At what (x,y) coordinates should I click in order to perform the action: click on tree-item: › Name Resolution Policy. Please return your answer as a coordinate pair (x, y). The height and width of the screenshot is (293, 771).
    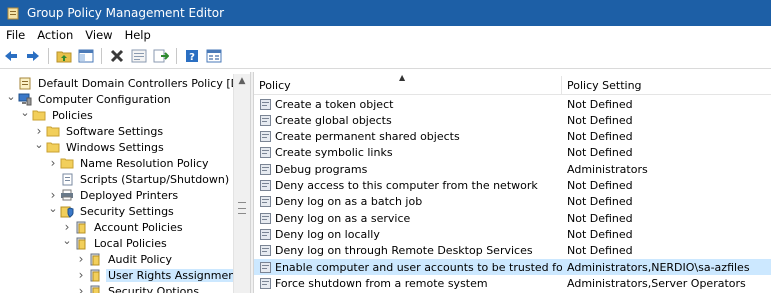
    Looking at the image, I should click on (129, 163).